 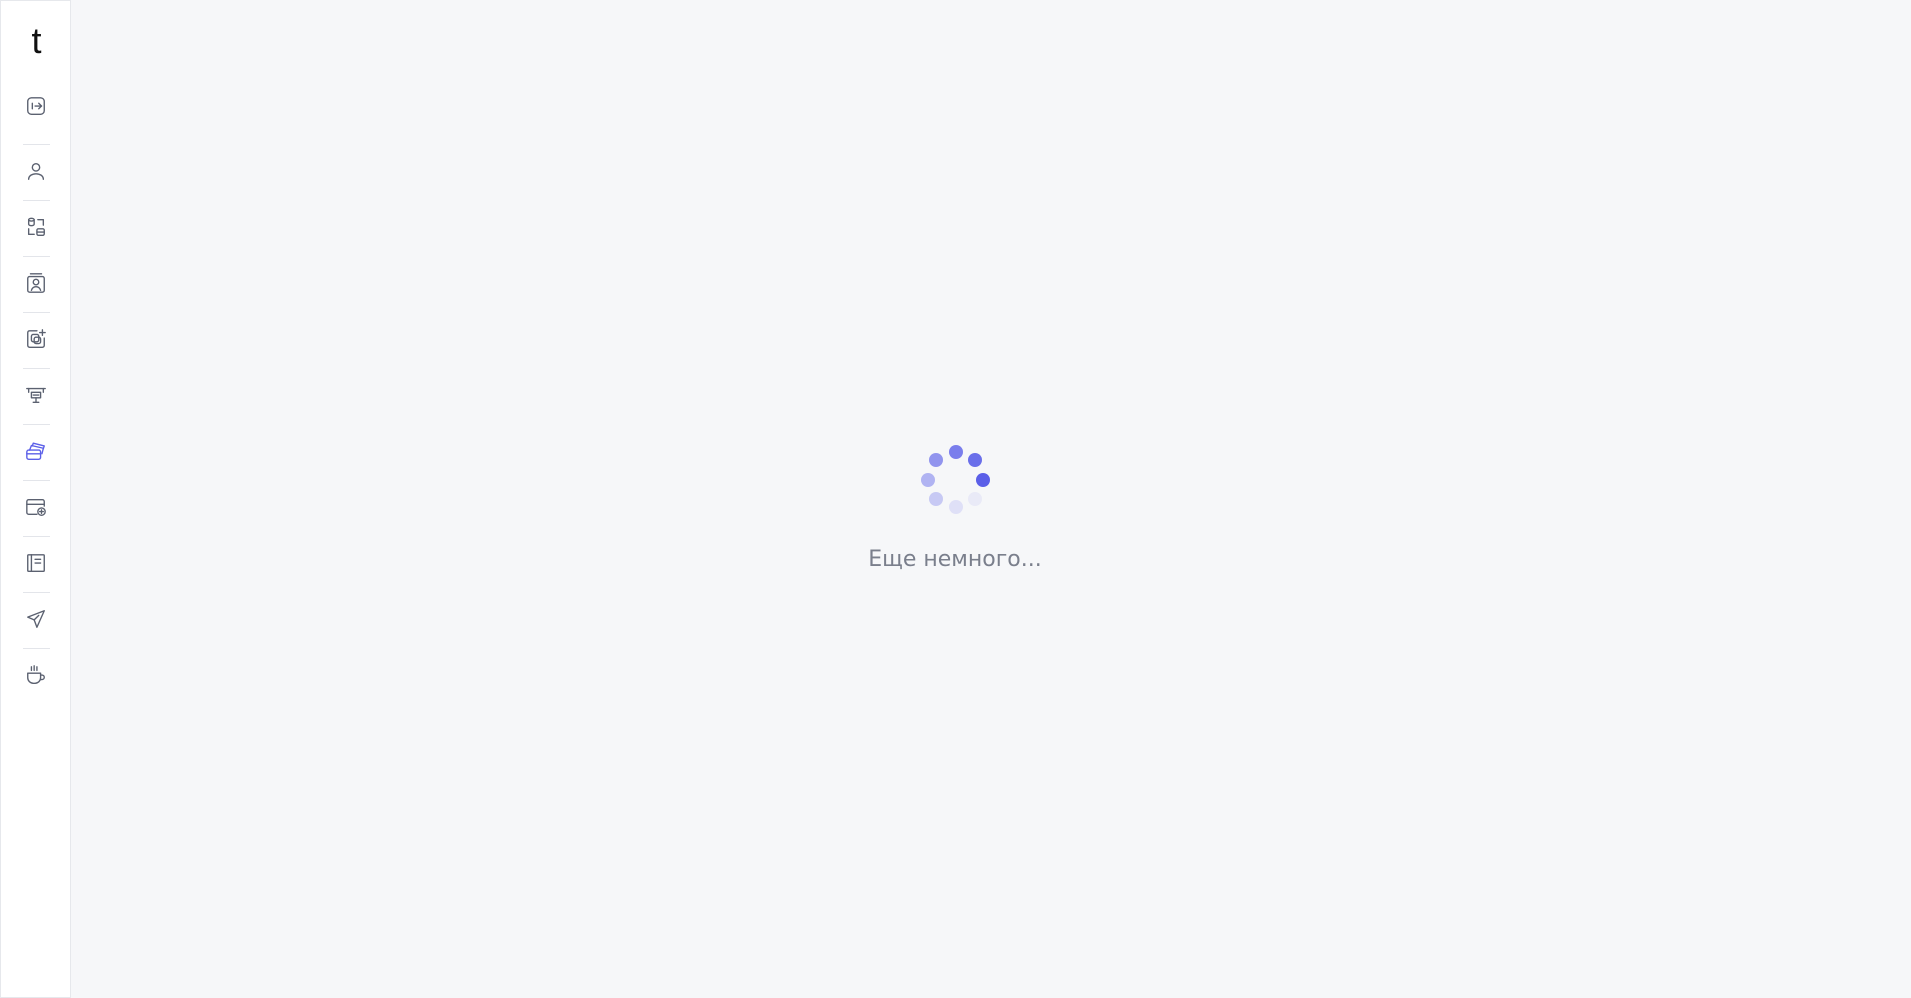 I want to click on loading-spinner, so click(x=955, y=479).